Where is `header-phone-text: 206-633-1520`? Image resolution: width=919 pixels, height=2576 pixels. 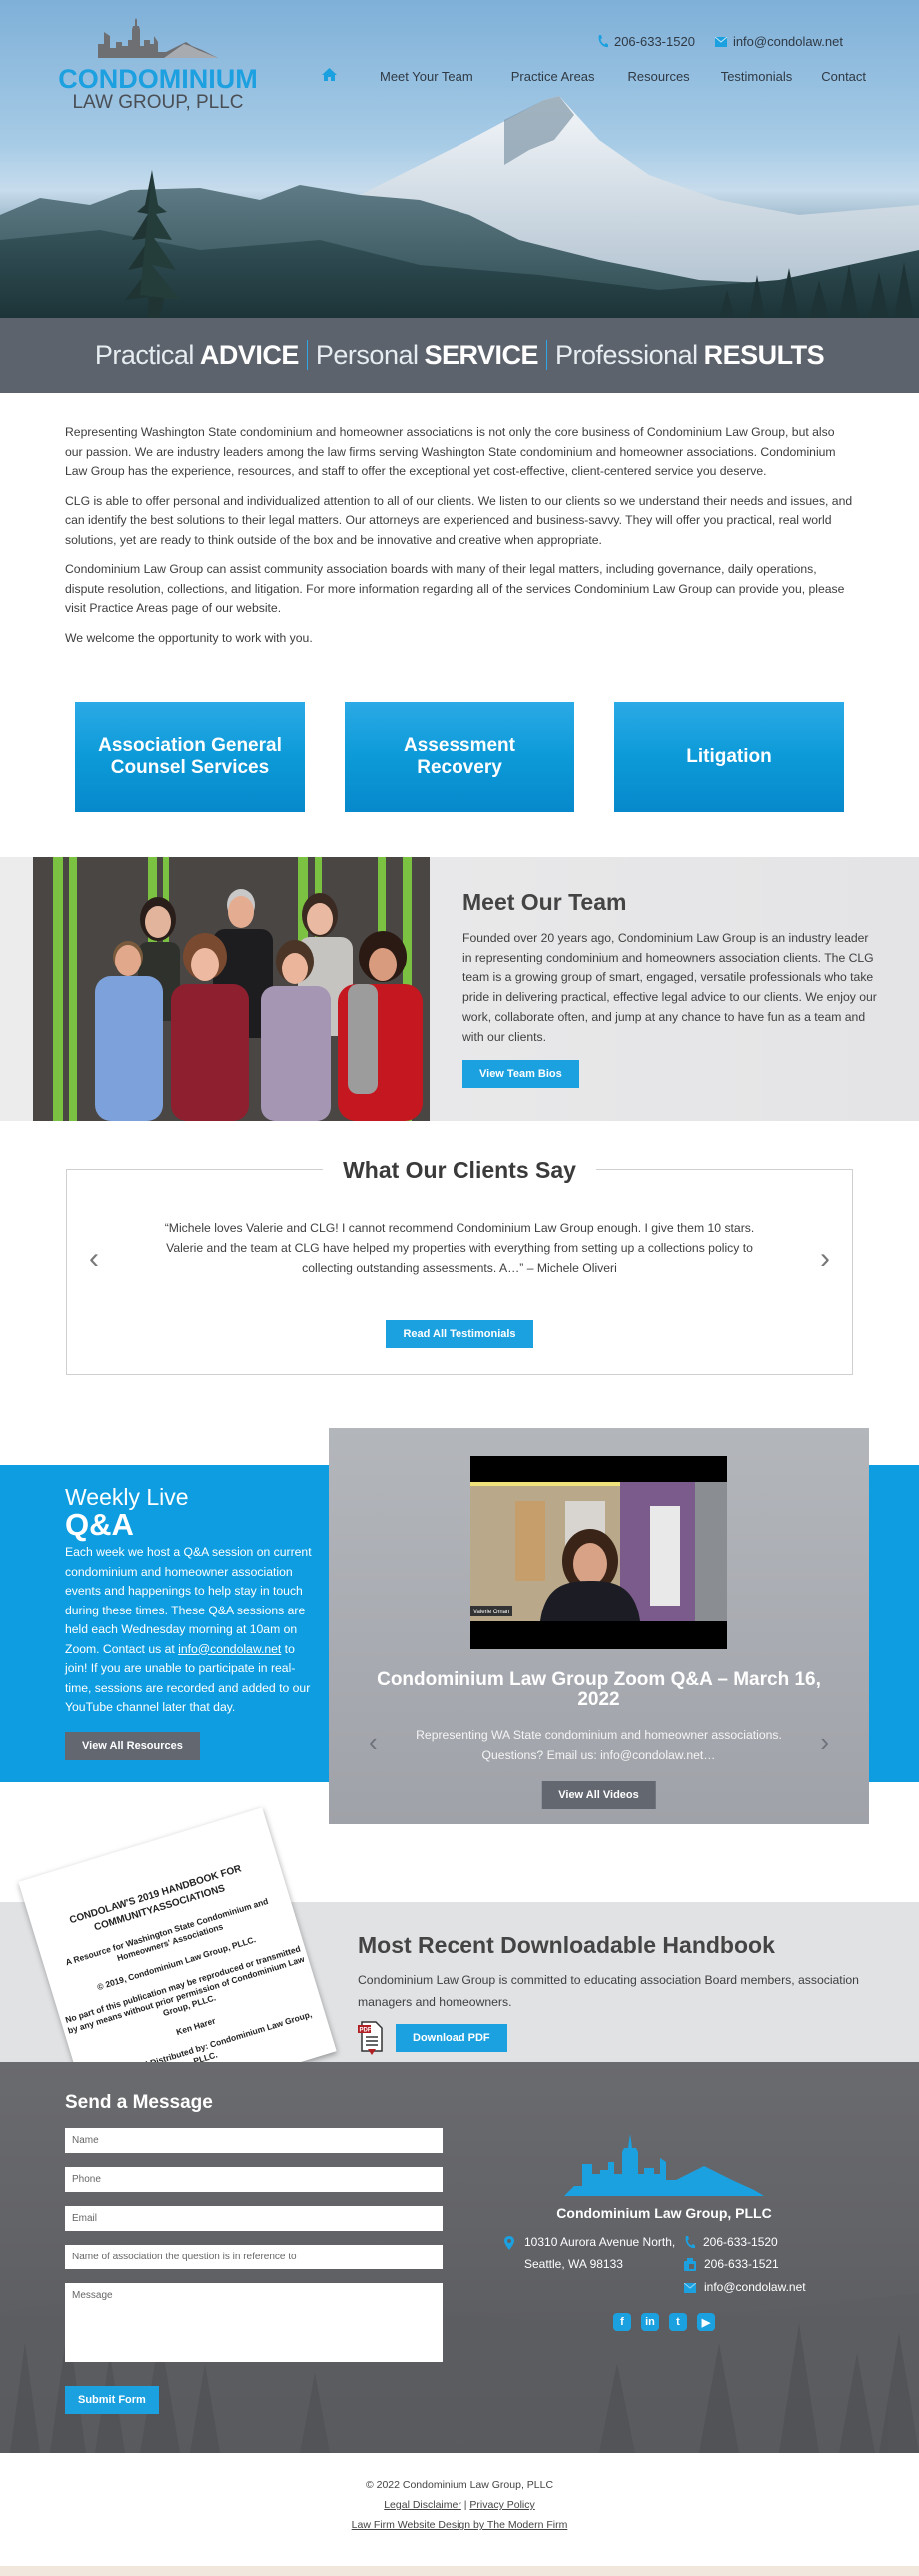 header-phone-text: 206-633-1520 is located at coordinates (654, 41).